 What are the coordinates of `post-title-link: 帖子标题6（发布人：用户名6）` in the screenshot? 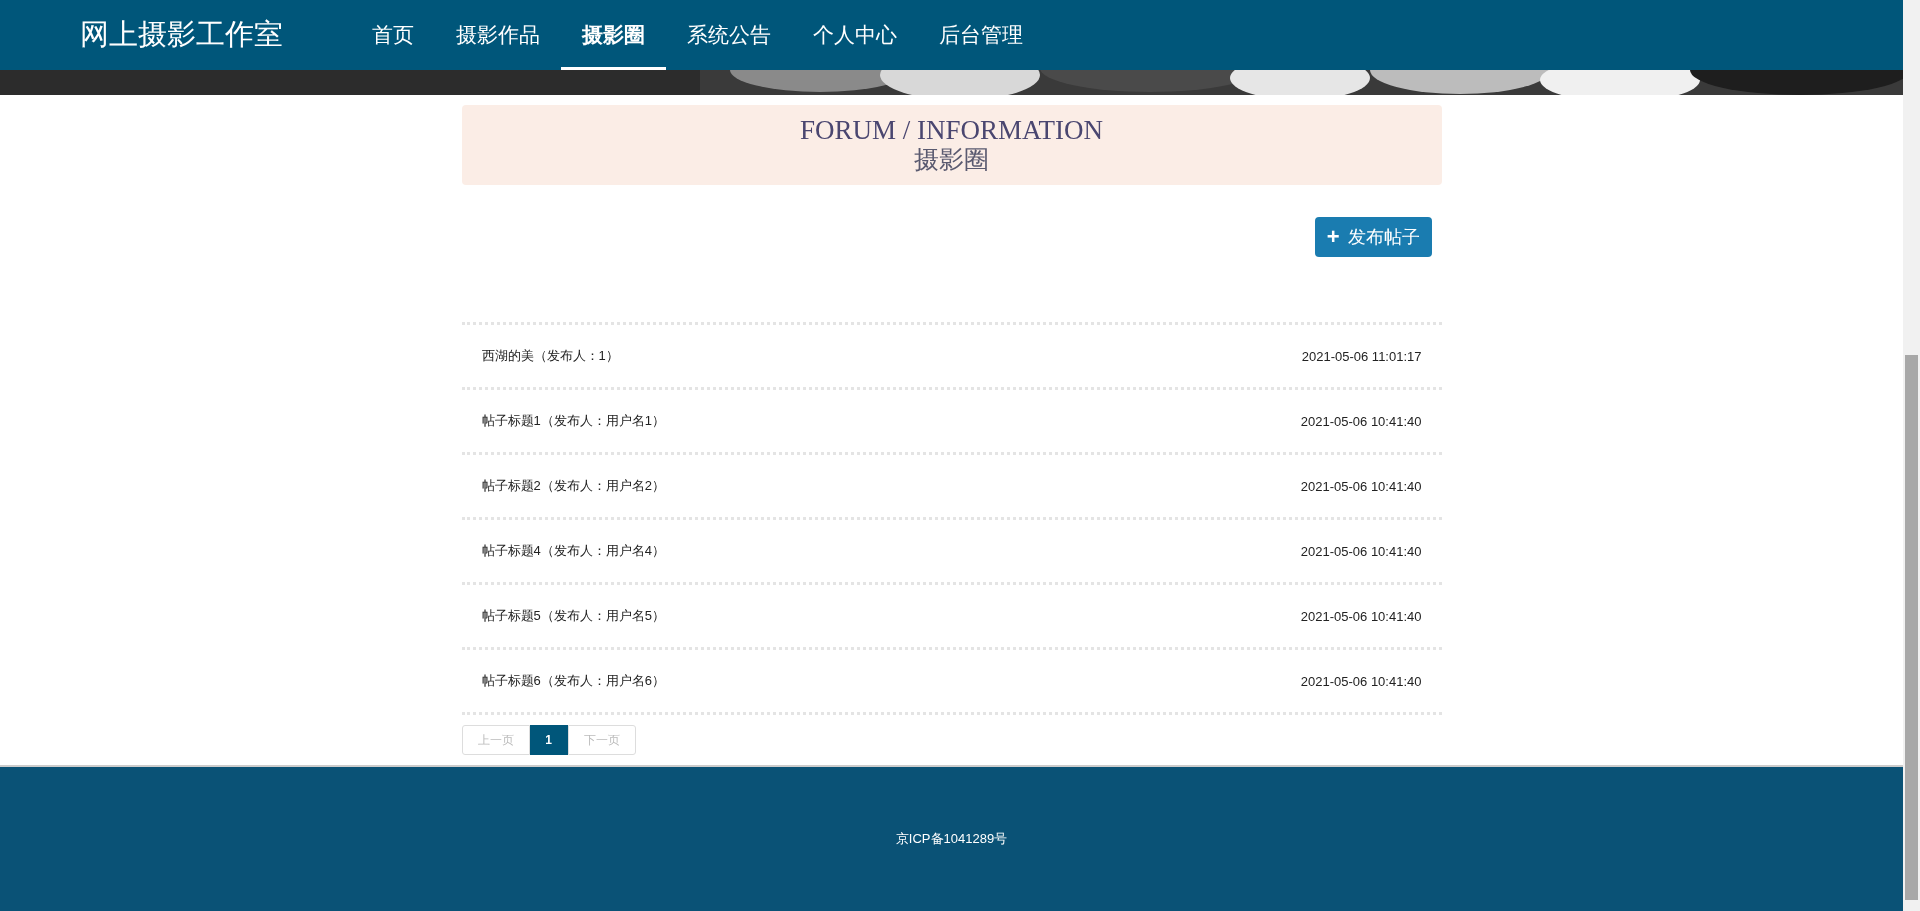 It's located at (573, 681).